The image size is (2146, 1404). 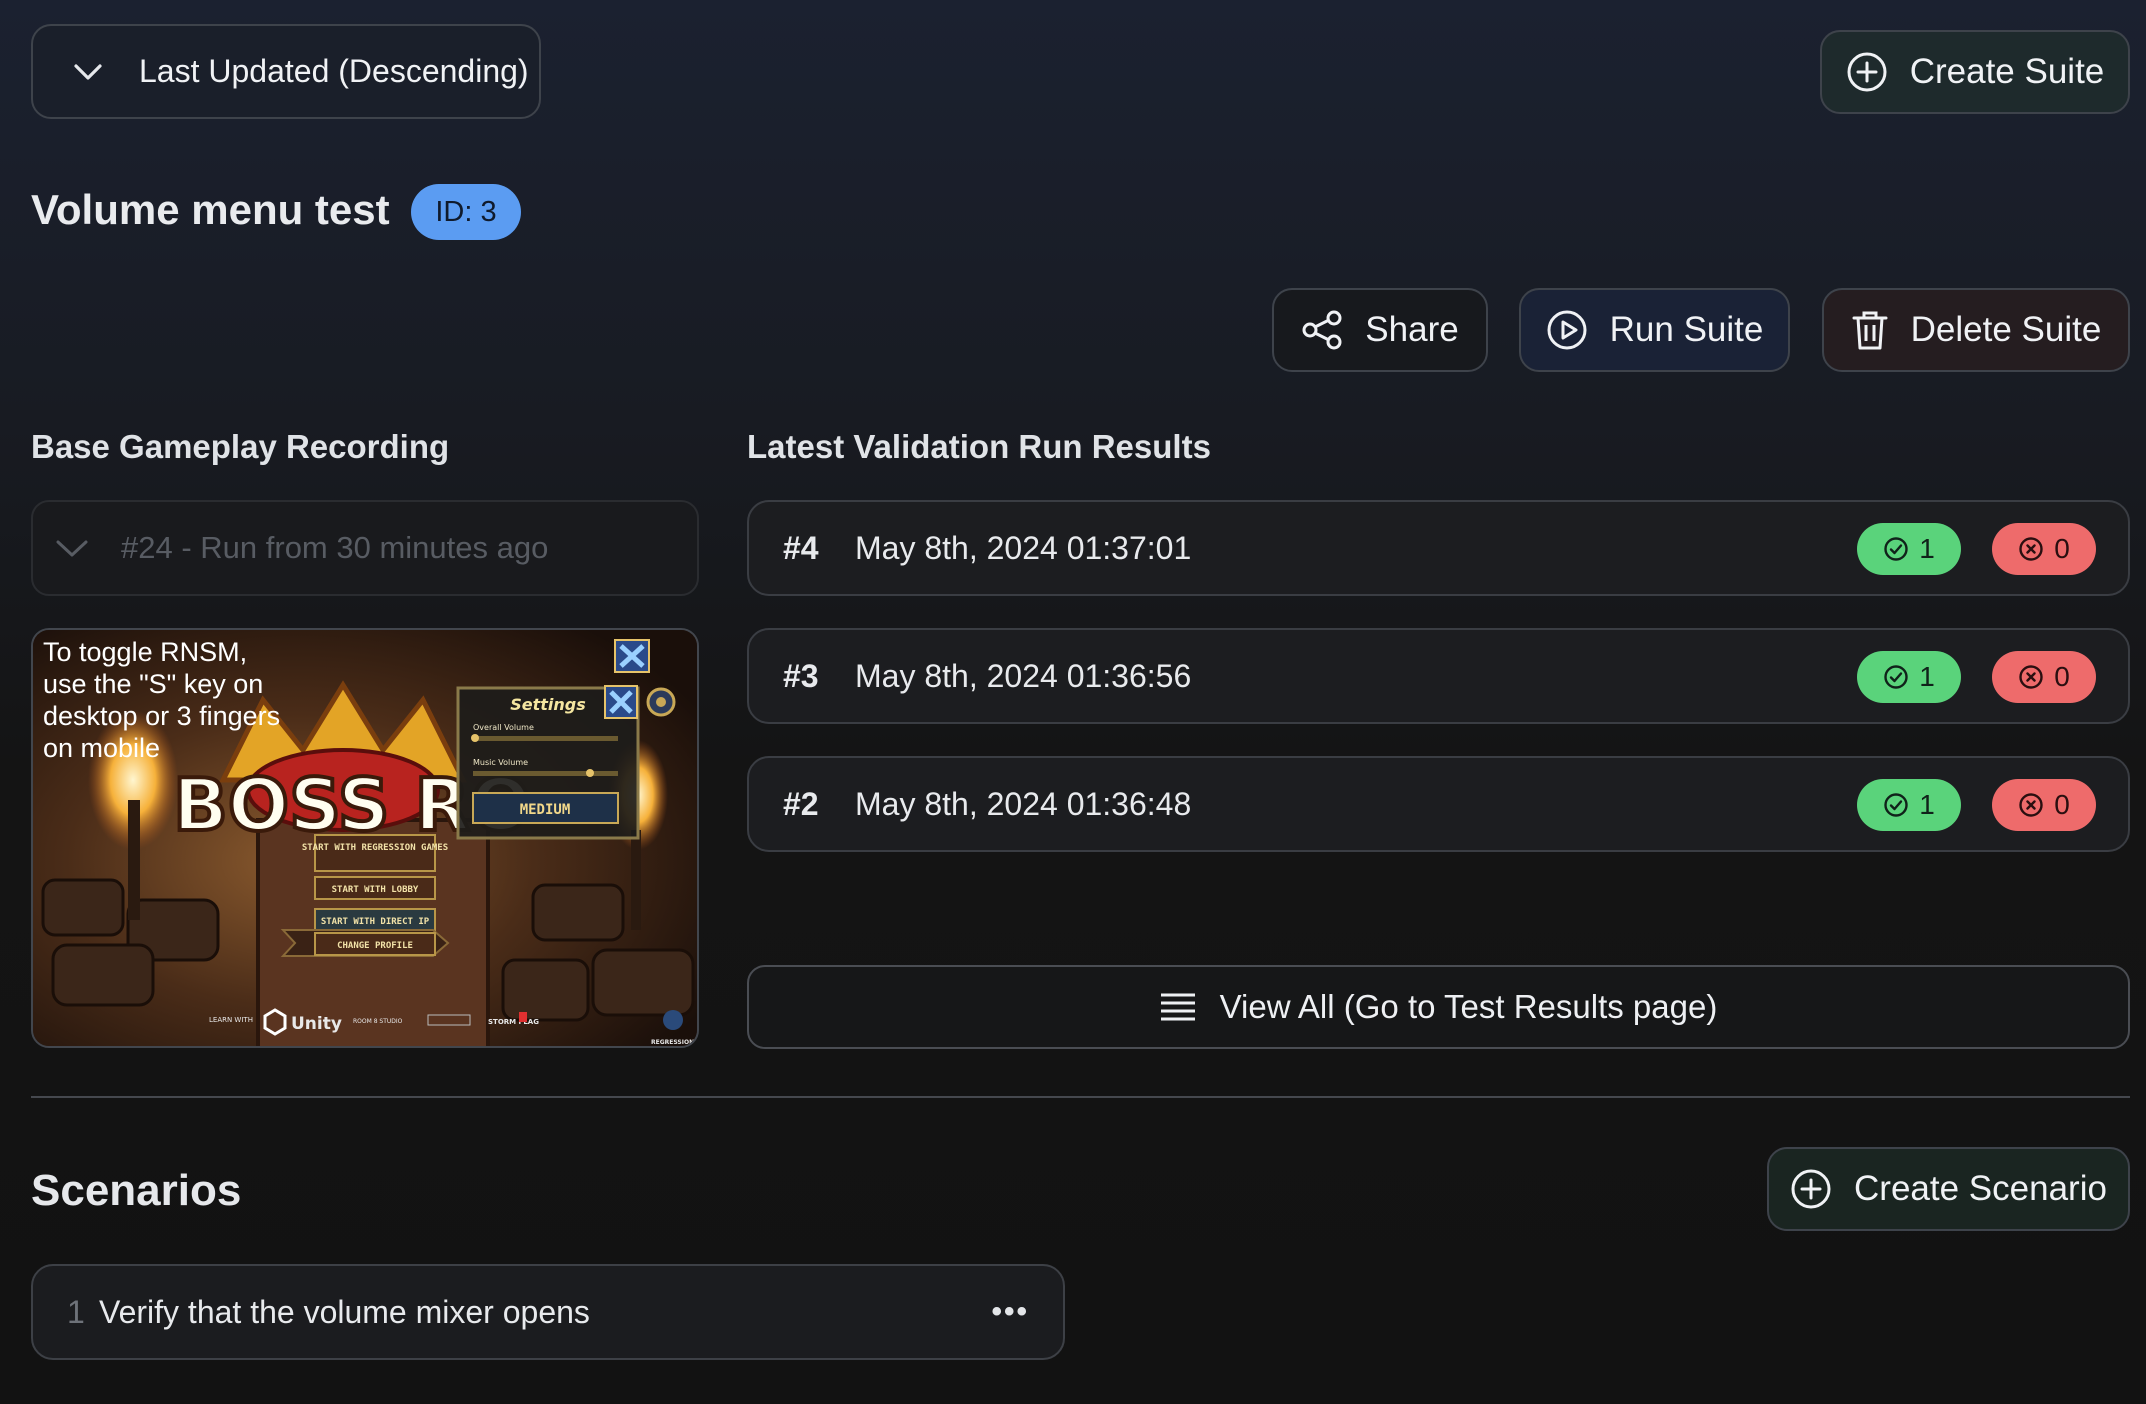 I want to click on create-suite-button: Create Suite, so click(x=1975, y=72).